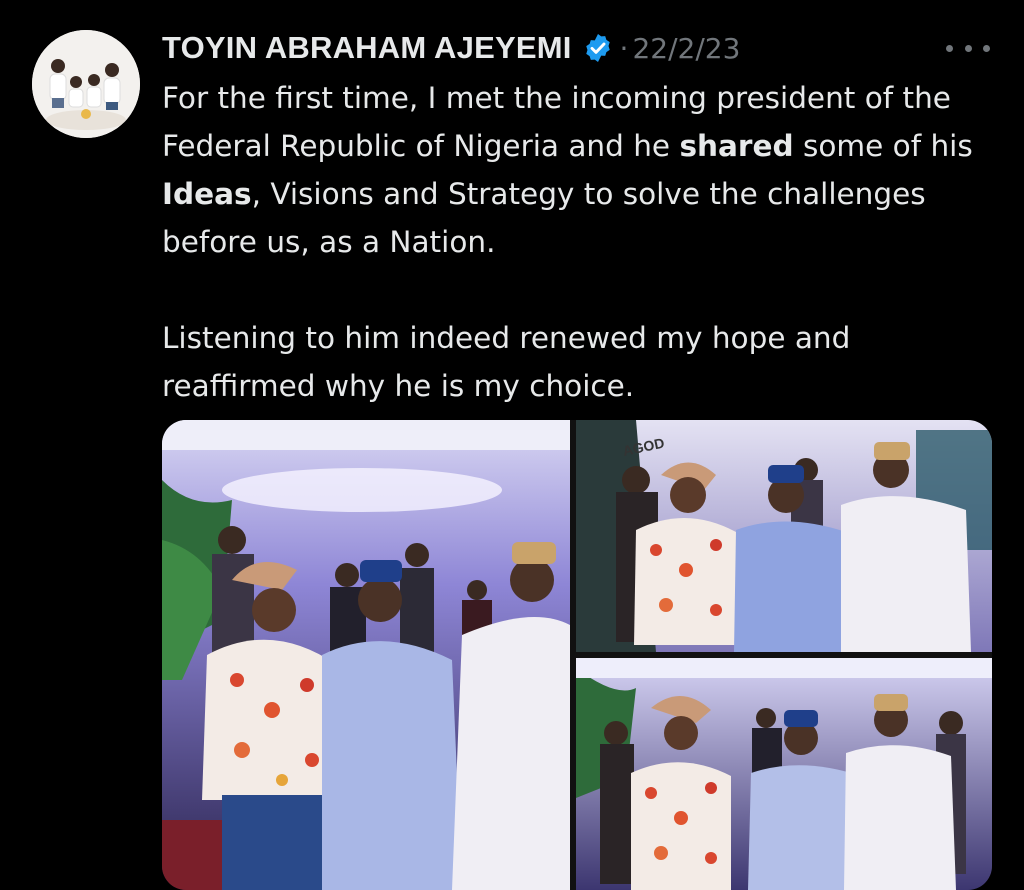 Image resolution: width=1024 pixels, height=890 pixels. Describe the element at coordinates (968, 48) in the screenshot. I see `more-options-icon` at that location.